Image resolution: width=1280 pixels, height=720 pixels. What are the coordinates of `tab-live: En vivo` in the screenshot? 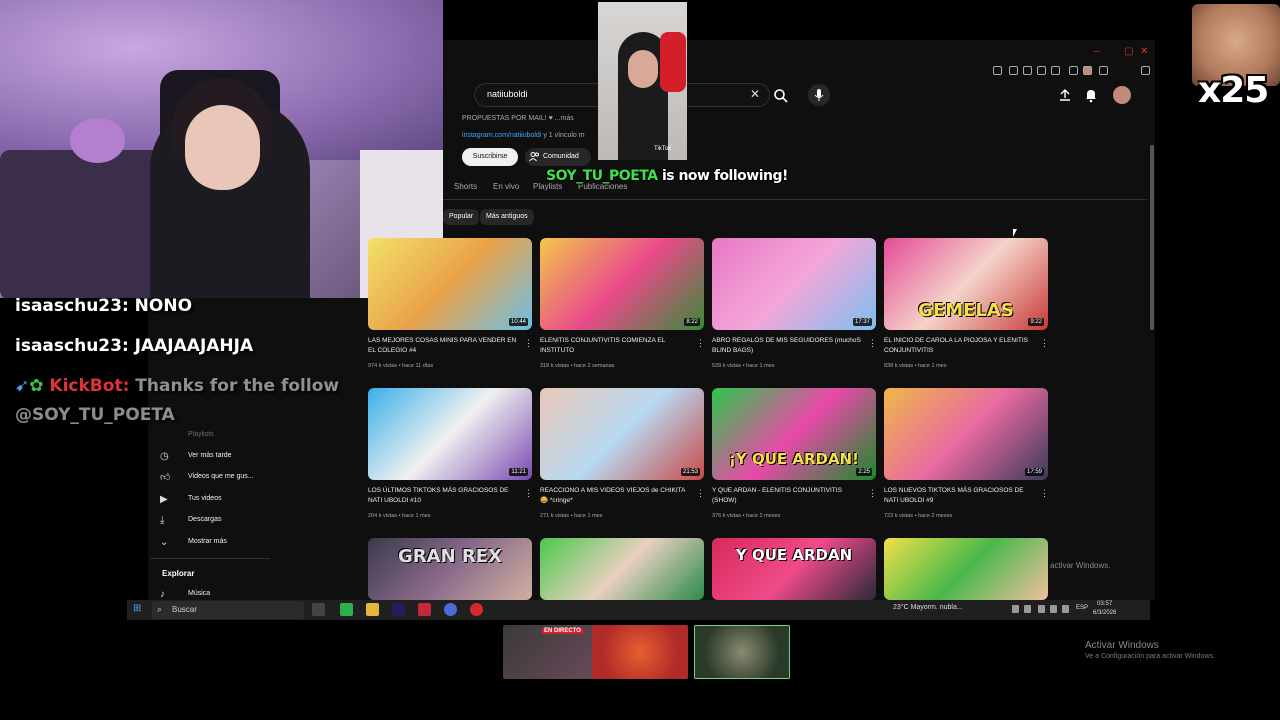 It's located at (506, 186).